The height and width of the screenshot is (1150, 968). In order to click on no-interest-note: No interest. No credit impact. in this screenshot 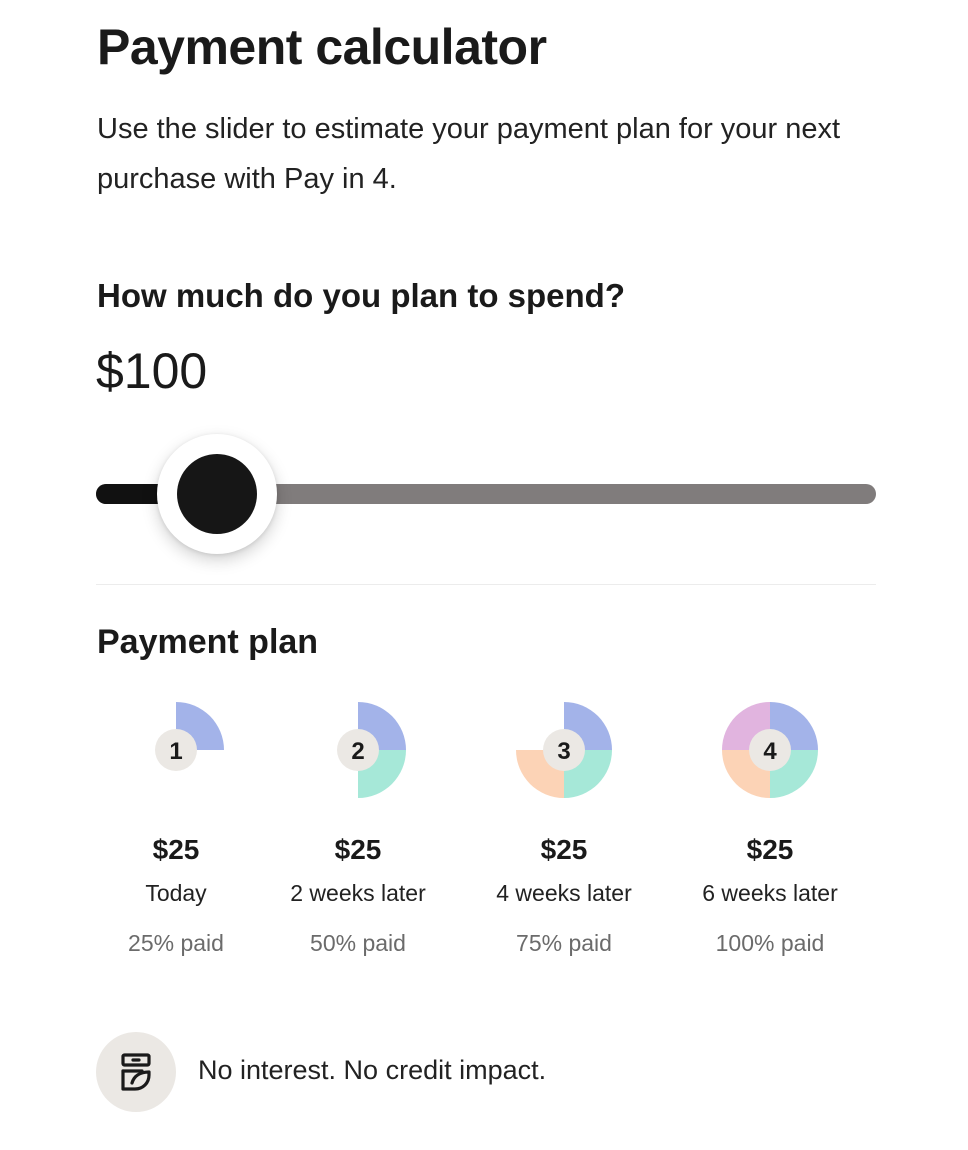, I will do `click(446, 1072)`.